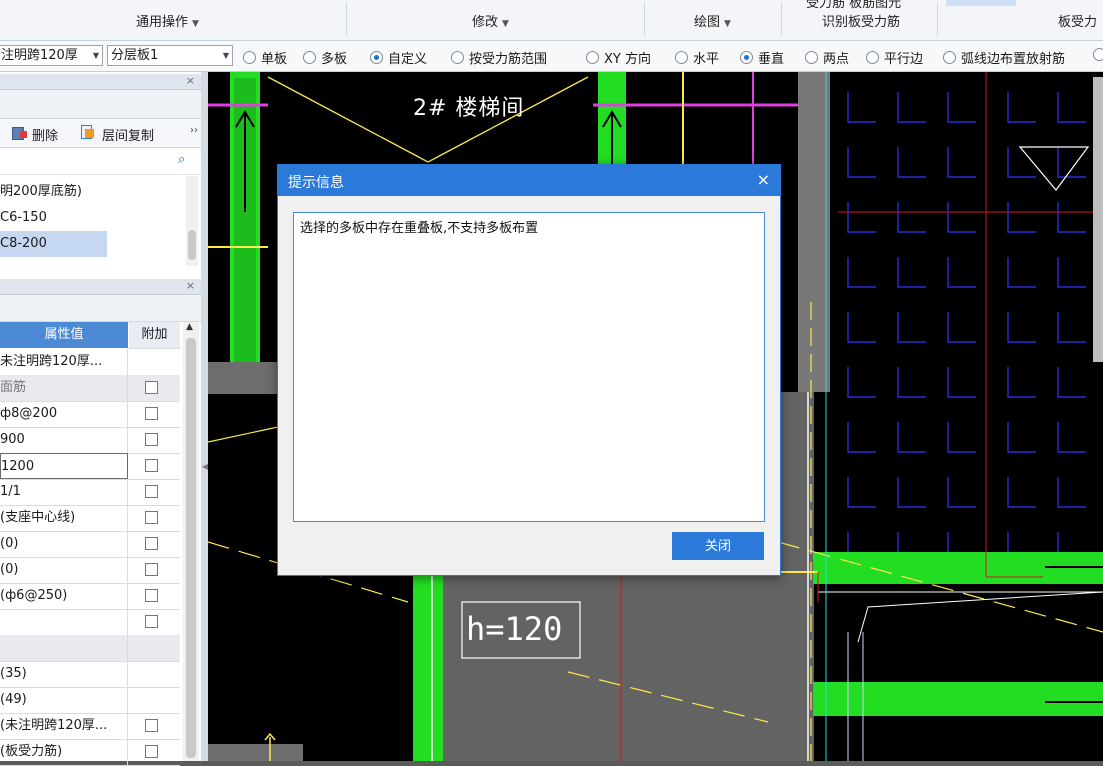 The image size is (1103, 766). Describe the element at coordinates (697, 57) in the screenshot. I see `radio-horizontal: 水平` at that location.